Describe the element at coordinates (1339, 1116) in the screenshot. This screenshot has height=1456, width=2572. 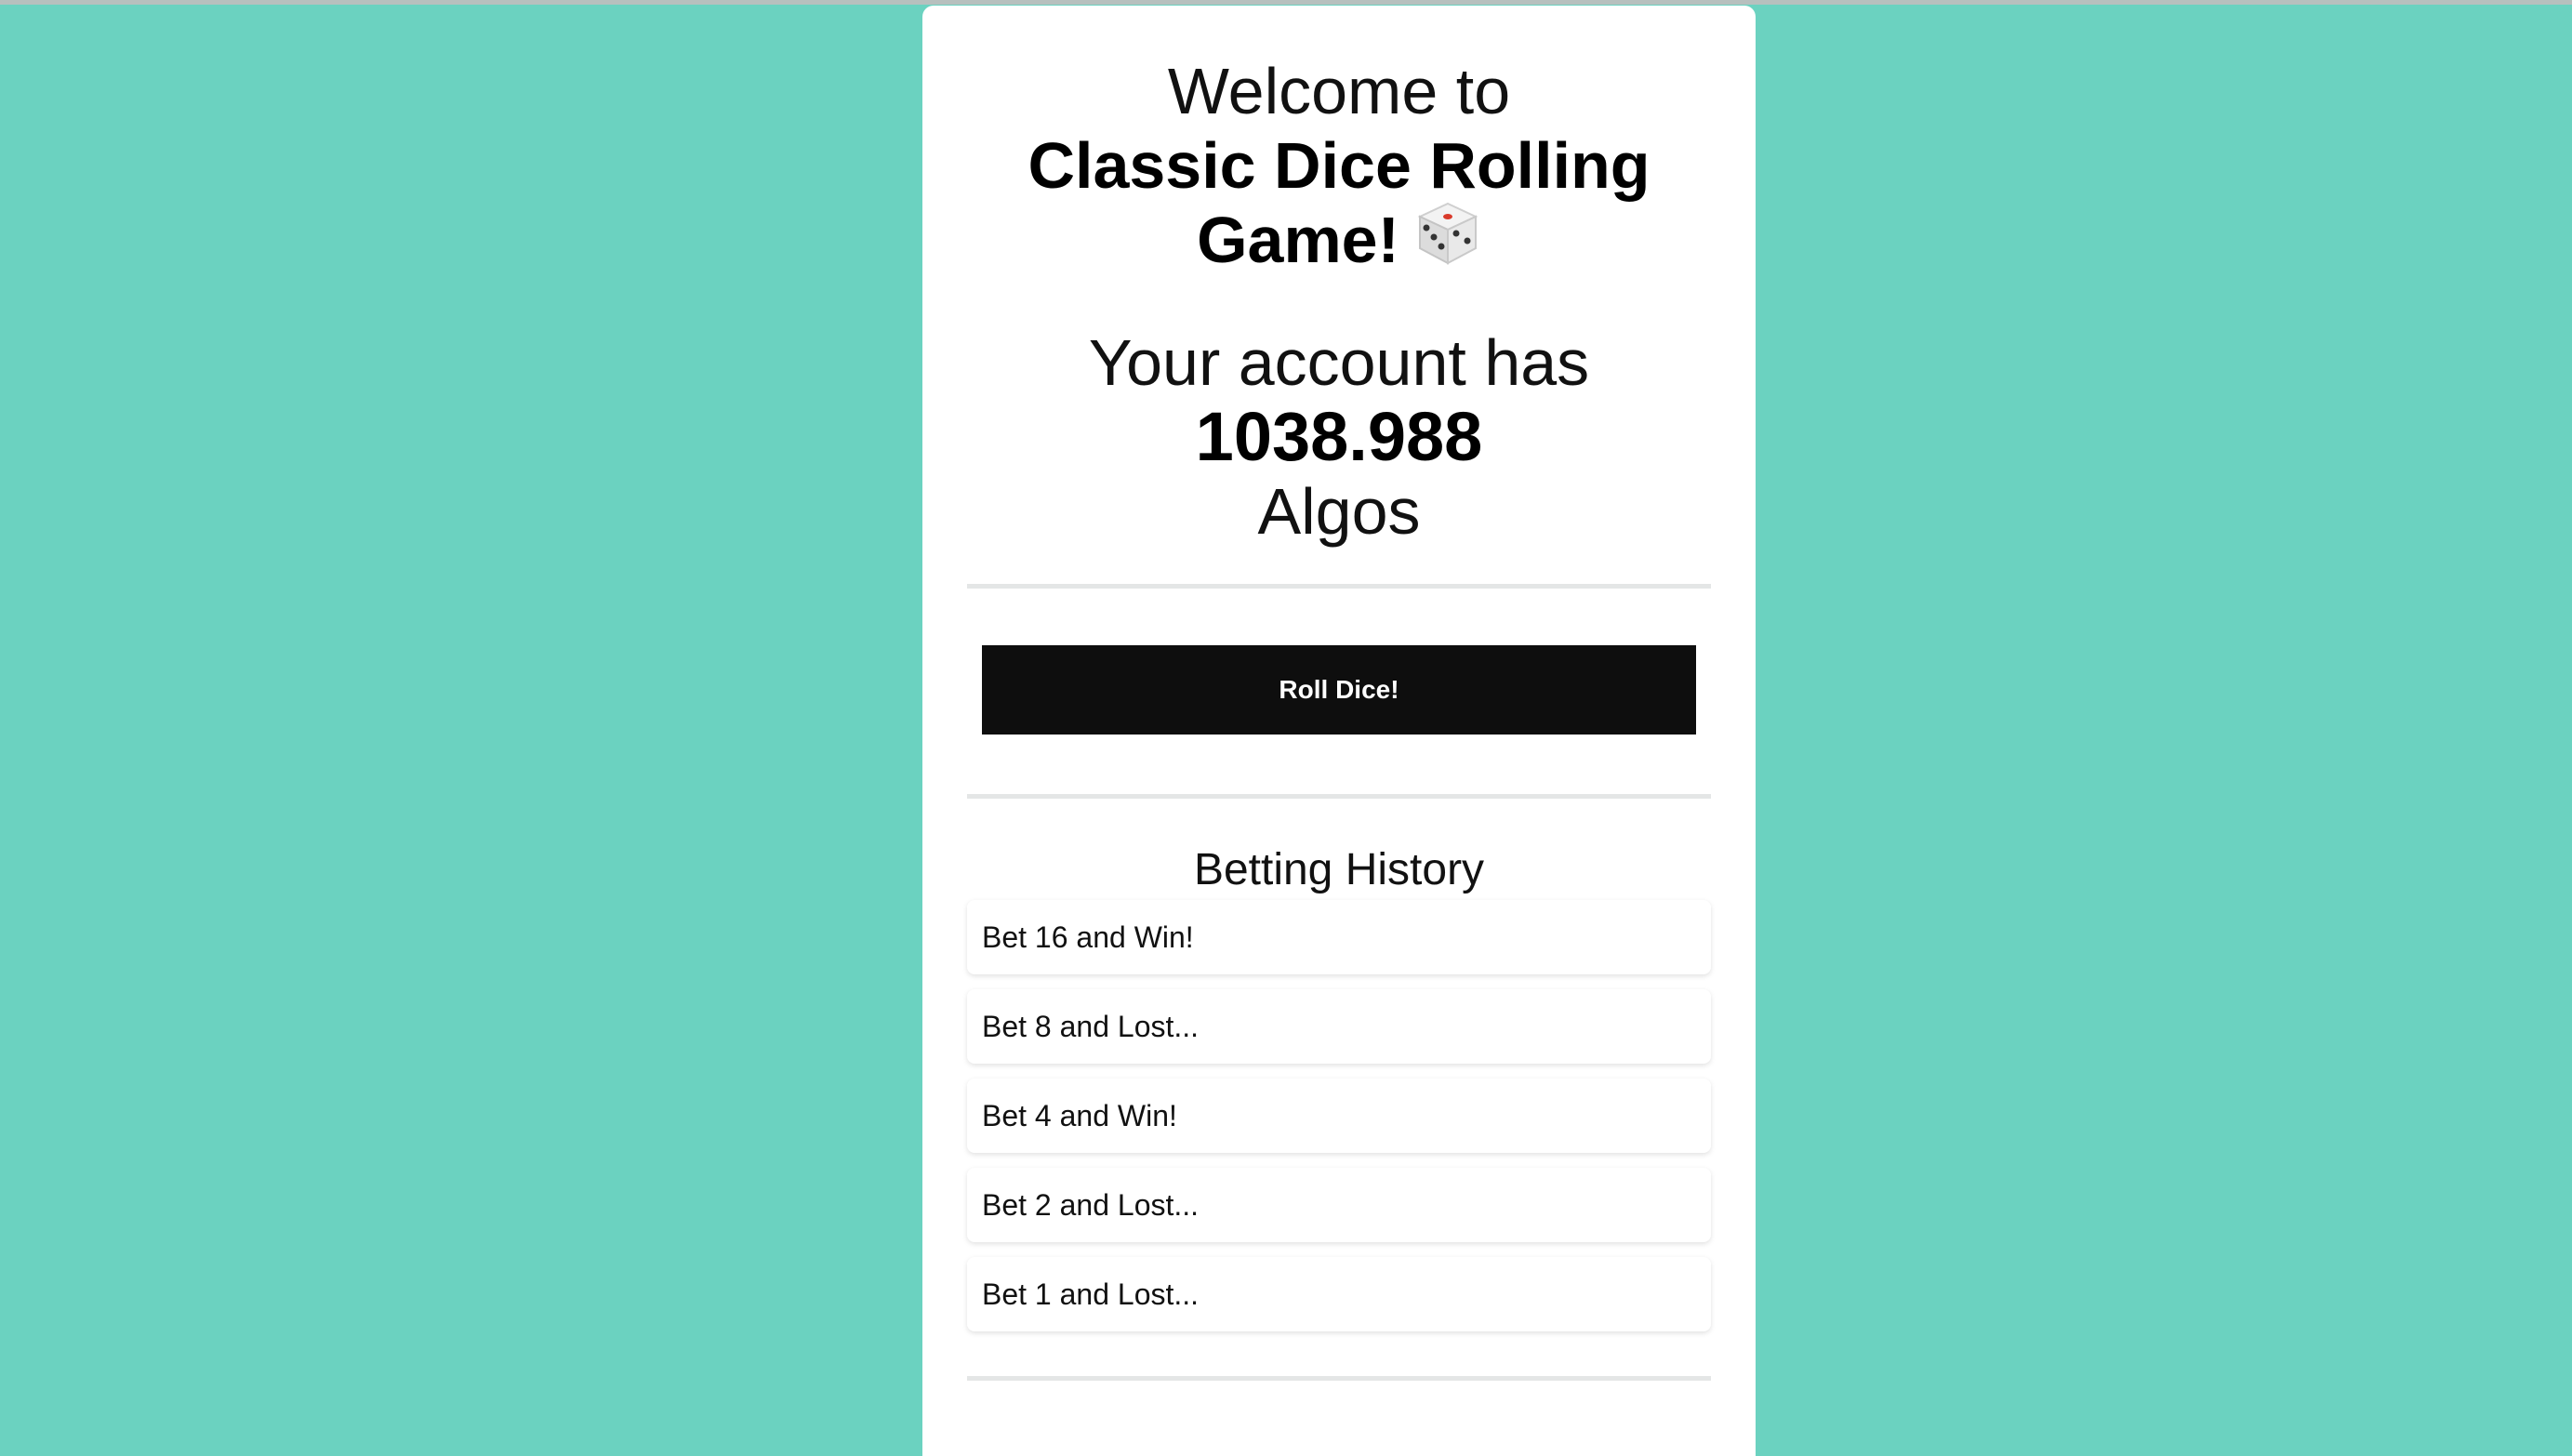
I see `history-item: Bet 4 and Win!` at that location.